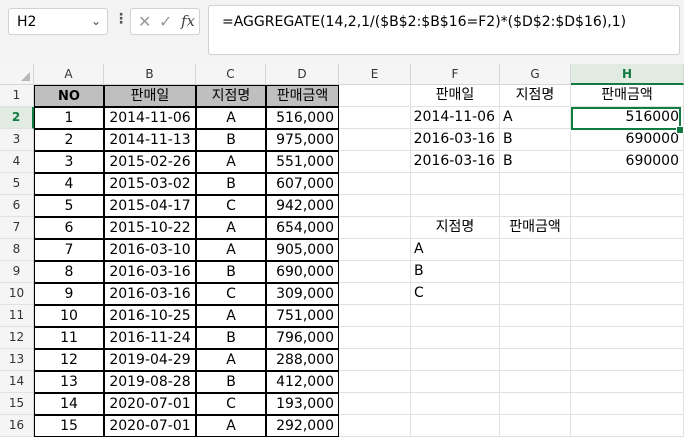  I want to click on cell-f7: 지점명, so click(455, 228).